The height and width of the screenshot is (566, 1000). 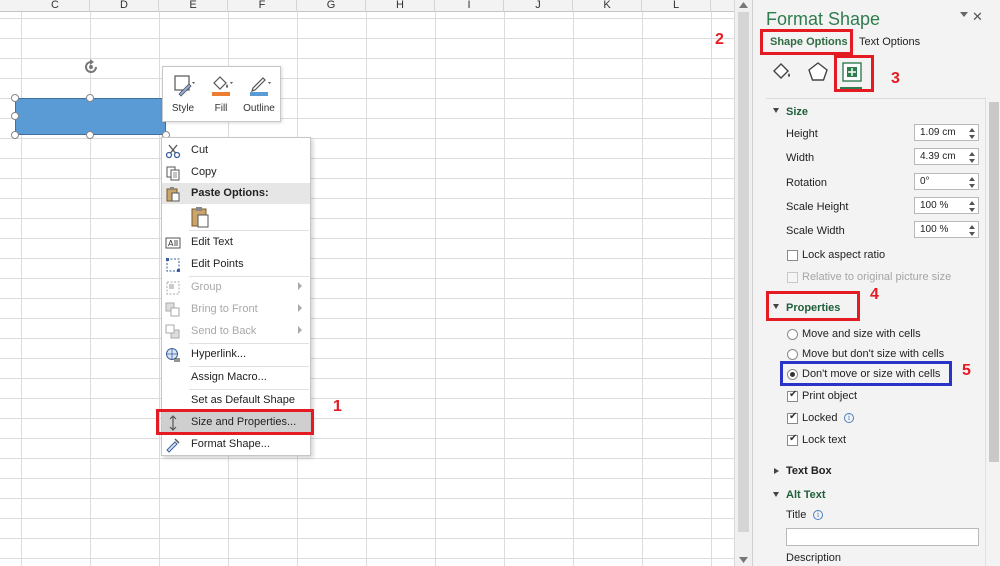 I want to click on resize-handle-bottom, so click(x=90, y=135).